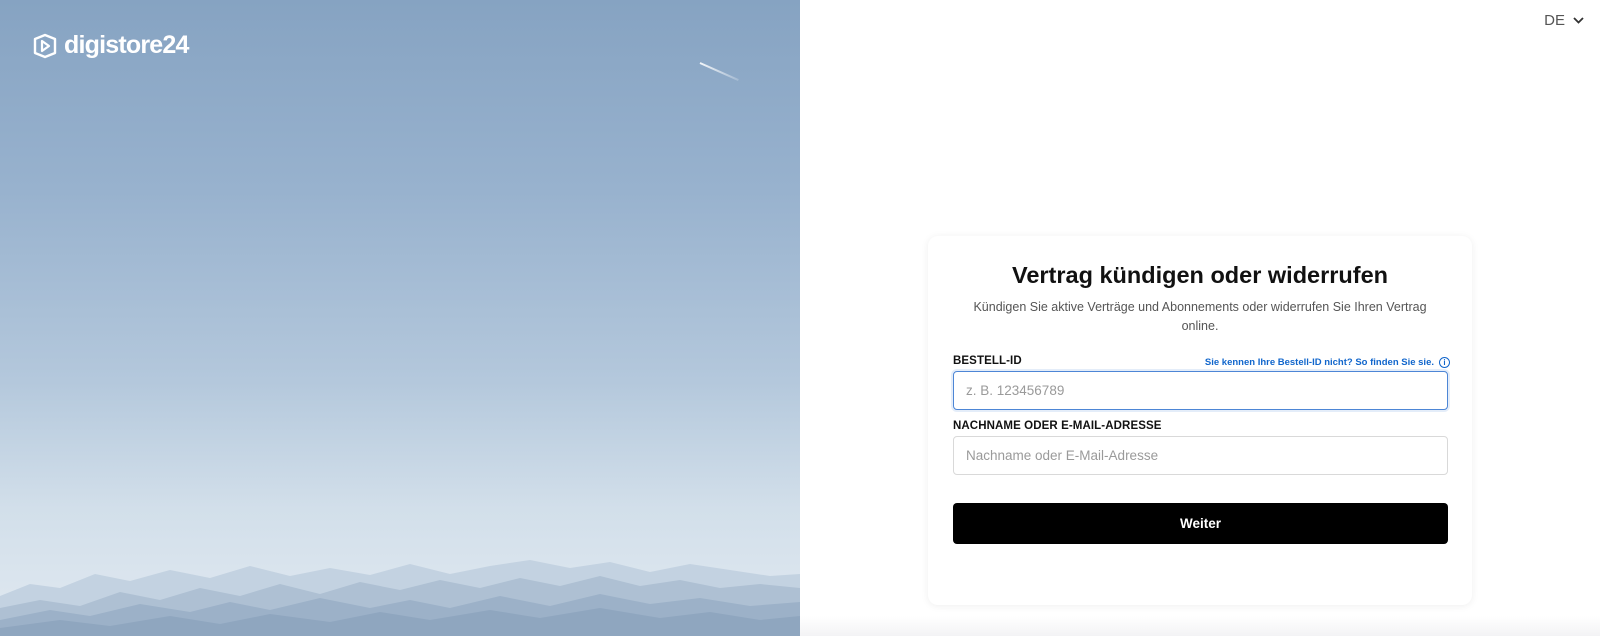 This screenshot has height=636, width=1600. What do you see at coordinates (1057, 426) in the screenshot?
I see `name-or-email-label: NACHNAME ODER E-MAIL-ADRESSE` at bounding box center [1057, 426].